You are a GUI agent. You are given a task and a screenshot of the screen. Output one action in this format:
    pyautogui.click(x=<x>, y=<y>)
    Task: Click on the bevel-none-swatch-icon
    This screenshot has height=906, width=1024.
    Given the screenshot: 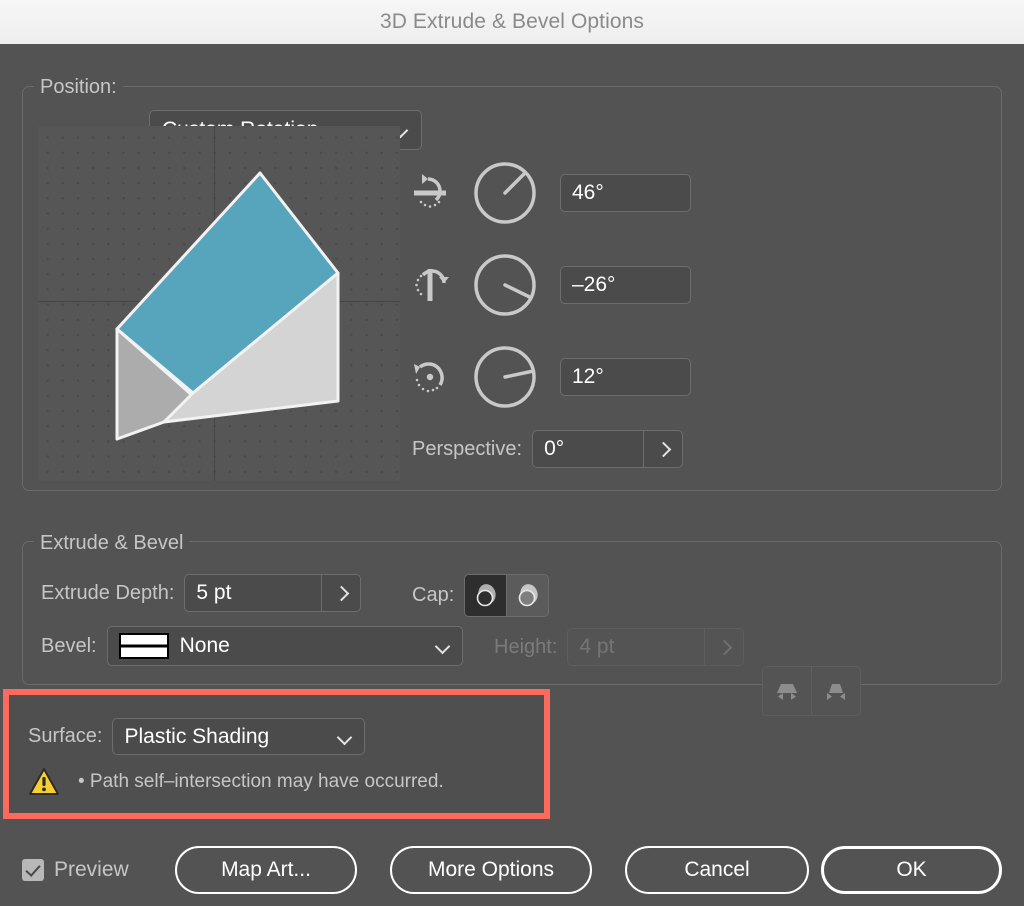 What is the action you would take?
    pyautogui.click(x=143, y=646)
    